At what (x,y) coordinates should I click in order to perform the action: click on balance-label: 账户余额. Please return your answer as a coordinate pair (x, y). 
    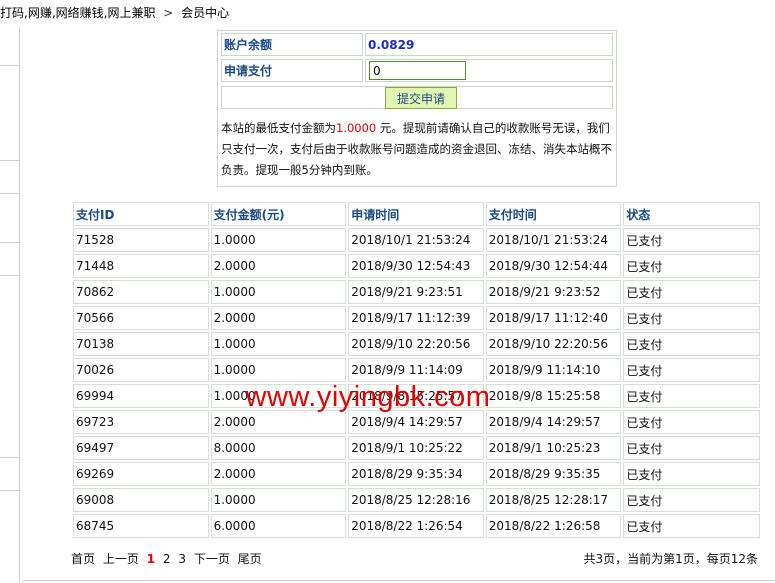
    Looking at the image, I should click on (292, 44).